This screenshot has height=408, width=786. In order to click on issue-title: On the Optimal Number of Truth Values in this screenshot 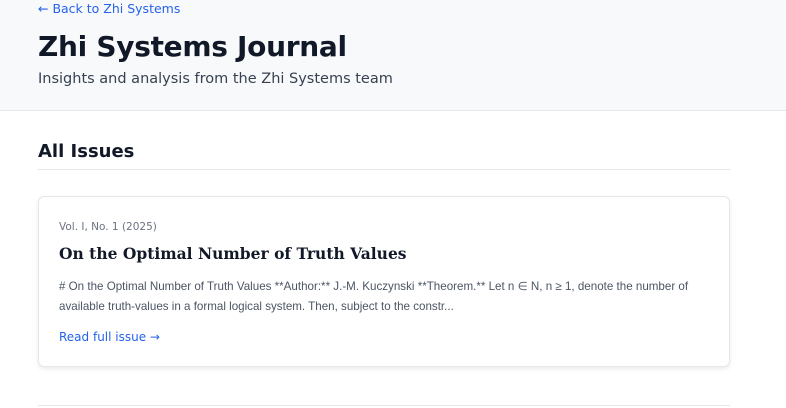, I will do `click(233, 253)`.